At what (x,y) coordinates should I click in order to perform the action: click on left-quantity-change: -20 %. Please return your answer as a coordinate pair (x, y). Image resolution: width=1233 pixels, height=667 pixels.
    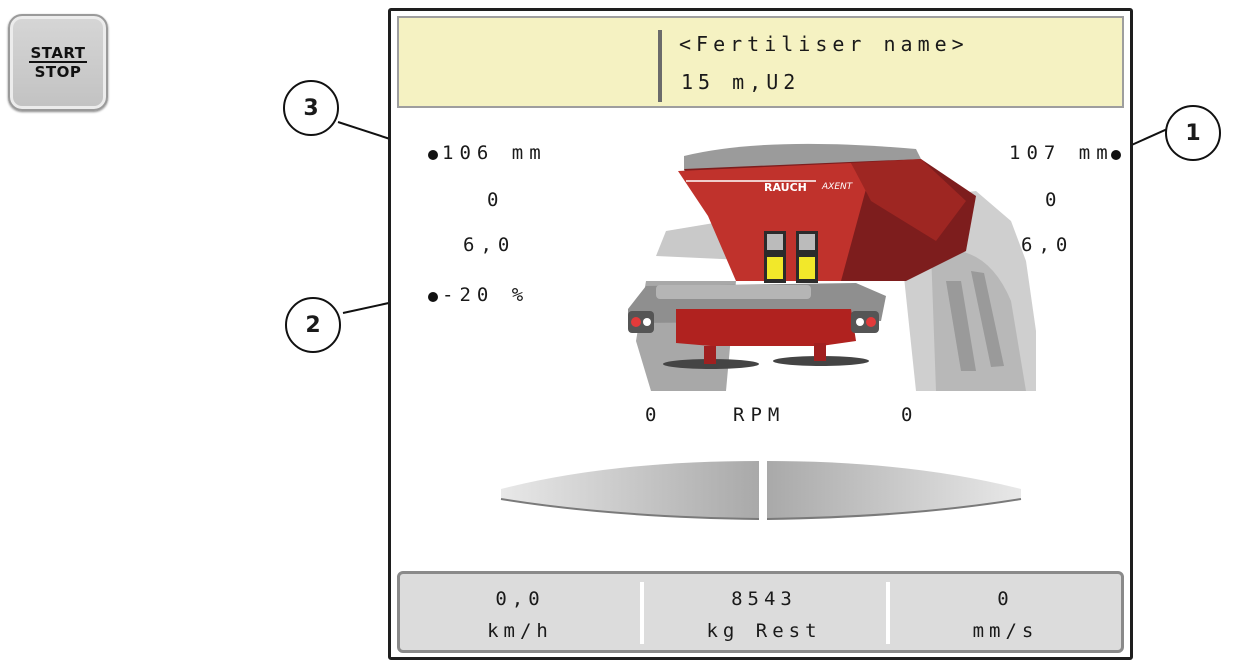
    Looking at the image, I should click on (486, 295).